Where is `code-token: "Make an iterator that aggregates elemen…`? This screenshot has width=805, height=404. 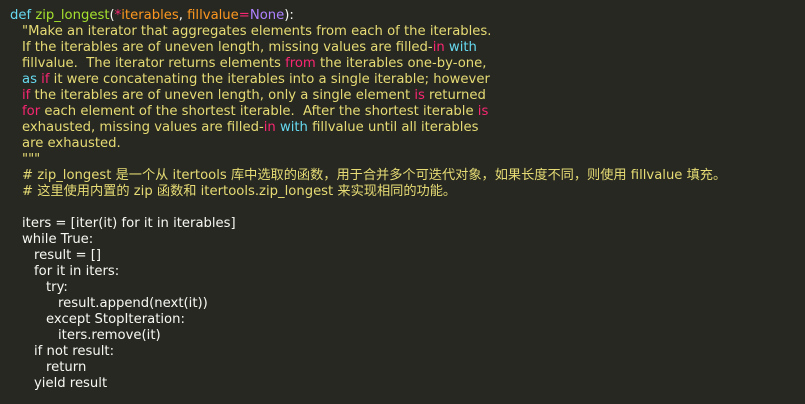
code-token: "Make an iterator that aggregates elemen… is located at coordinates (257, 31).